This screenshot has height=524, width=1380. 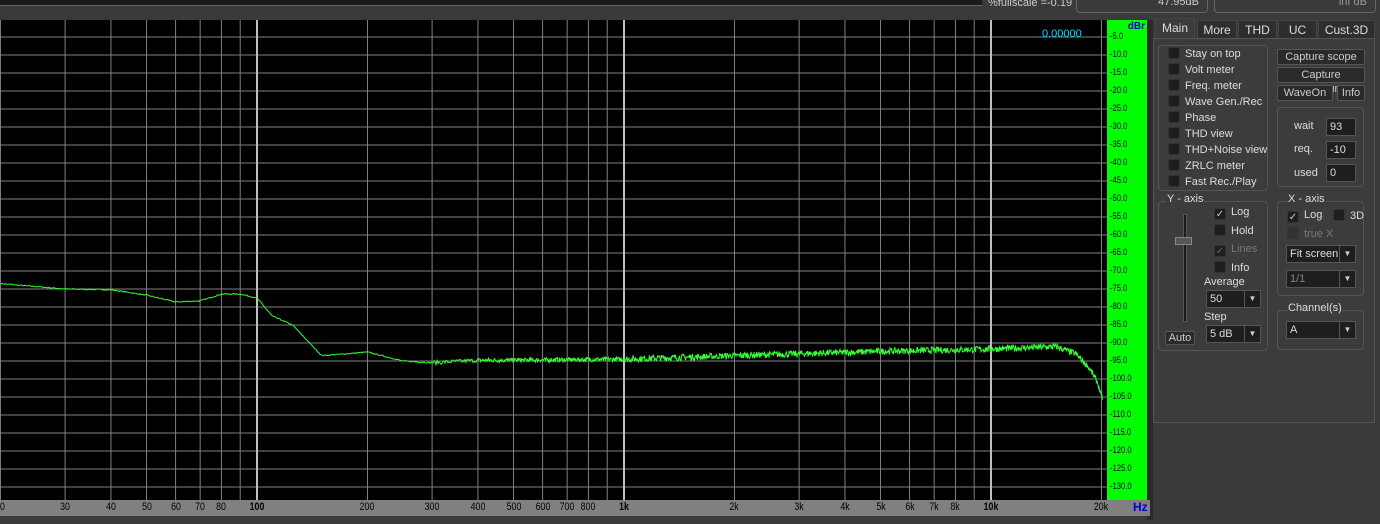 I want to click on req-field: -10, so click(x=1341, y=150).